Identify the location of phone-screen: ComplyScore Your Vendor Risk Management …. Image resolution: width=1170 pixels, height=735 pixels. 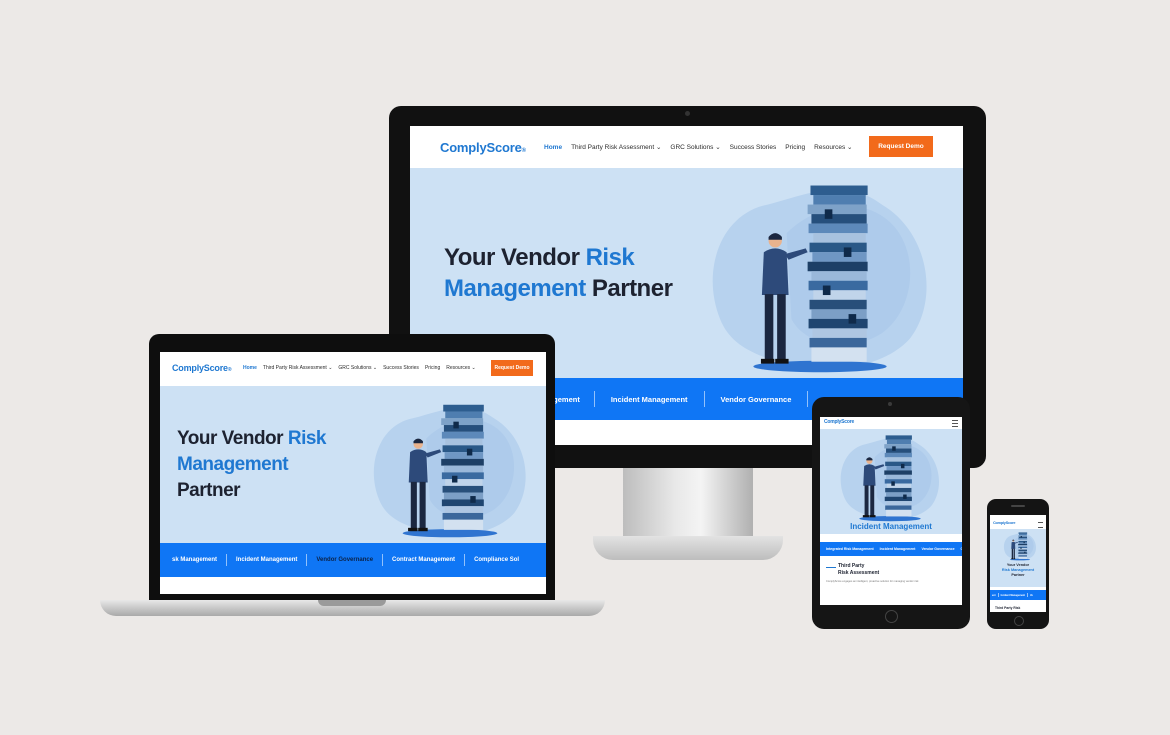
(1018, 563).